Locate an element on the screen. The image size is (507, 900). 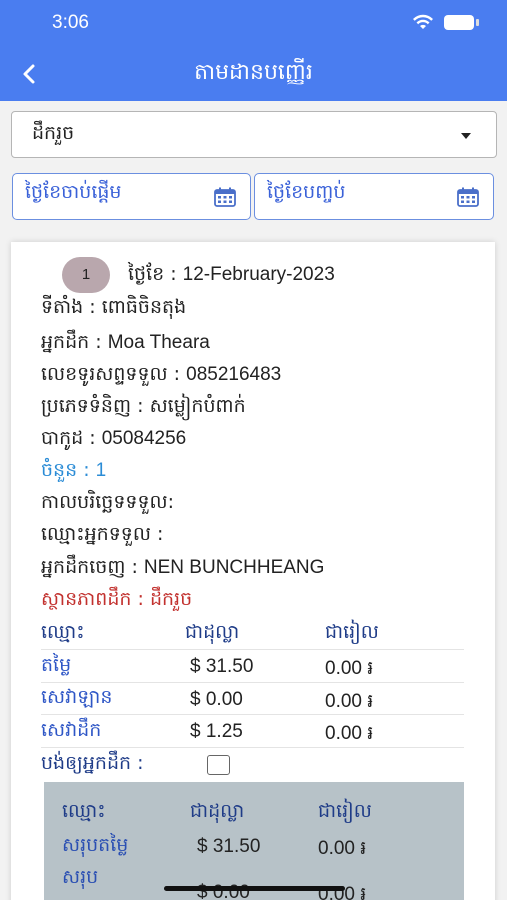
location-label: ទីតាំង : is located at coordinates (71, 307).